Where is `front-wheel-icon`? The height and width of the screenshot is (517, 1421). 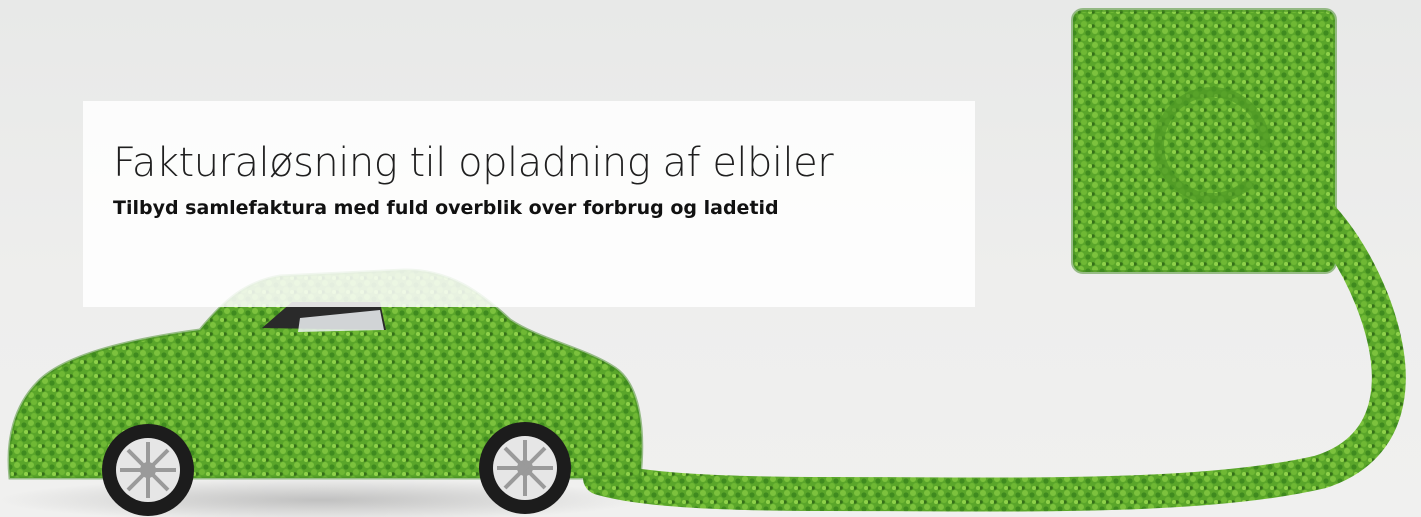 front-wheel-icon is located at coordinates (148, 470).